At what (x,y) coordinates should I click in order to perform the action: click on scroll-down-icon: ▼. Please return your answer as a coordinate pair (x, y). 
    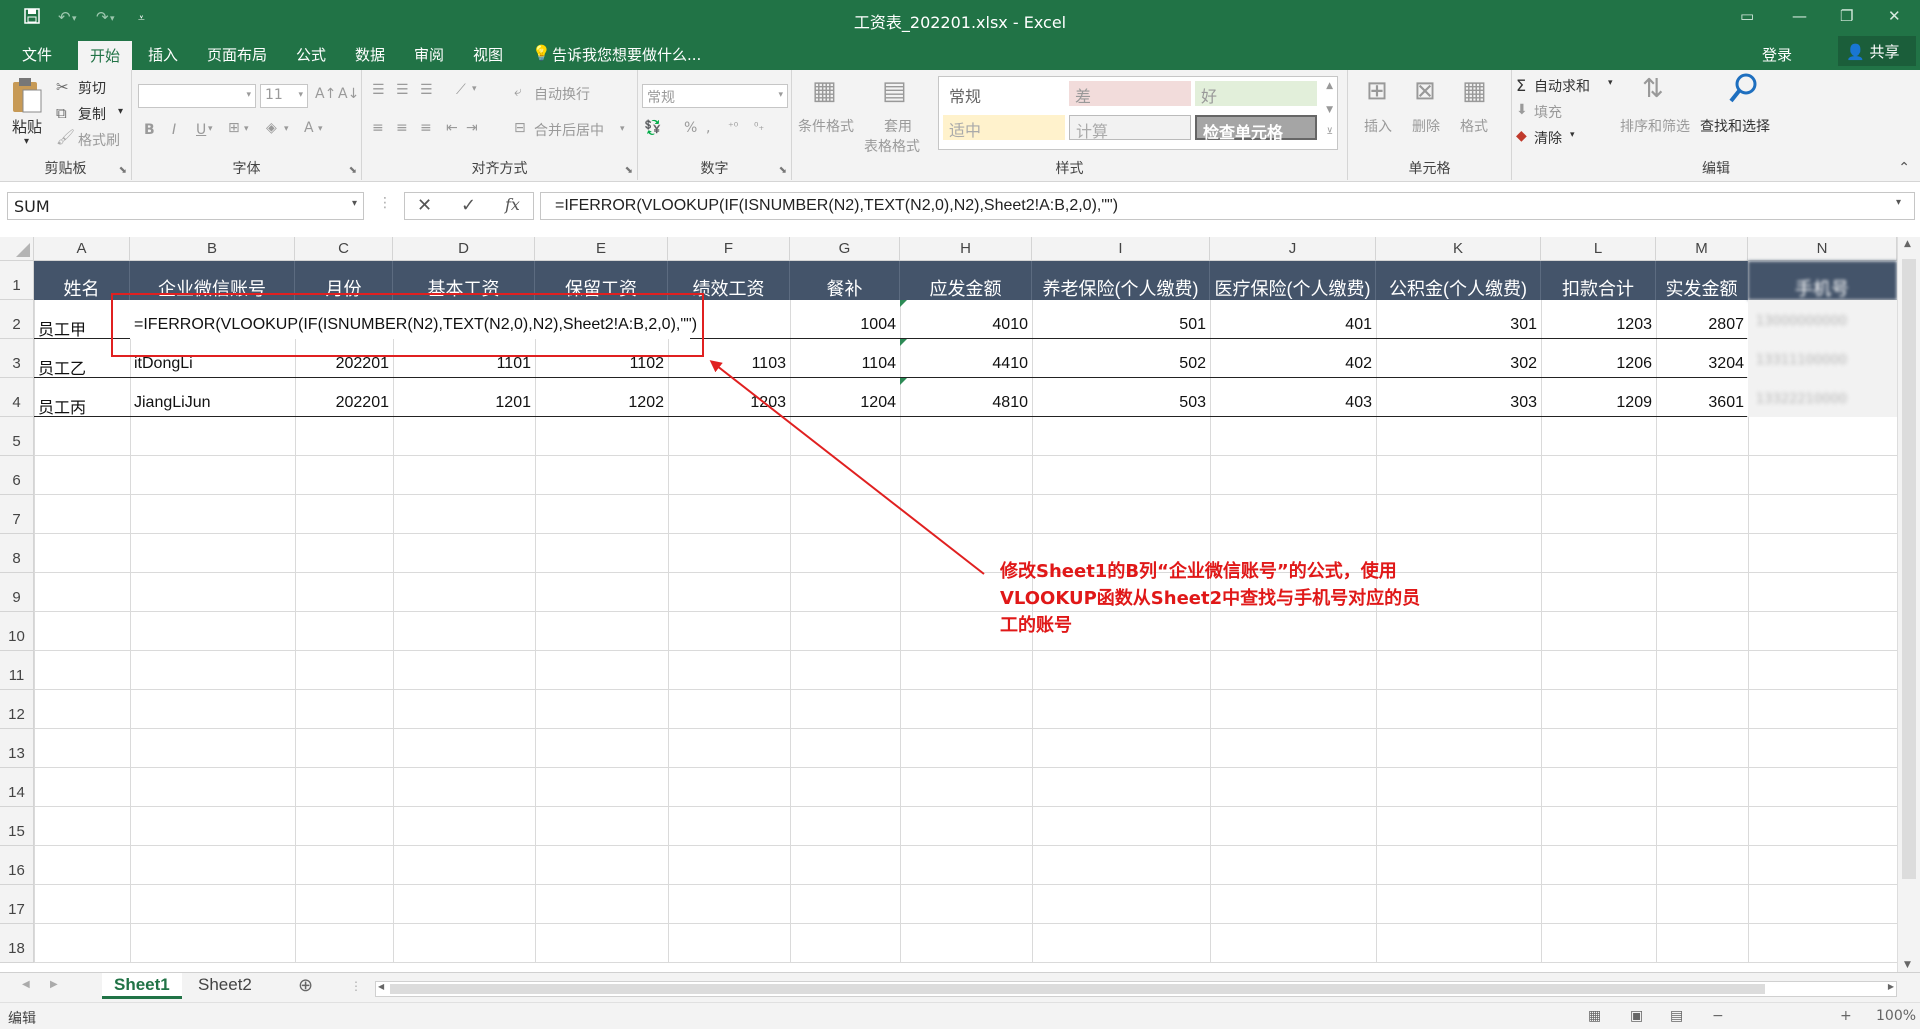
    Looking at the image, I should click on (1907, 965).